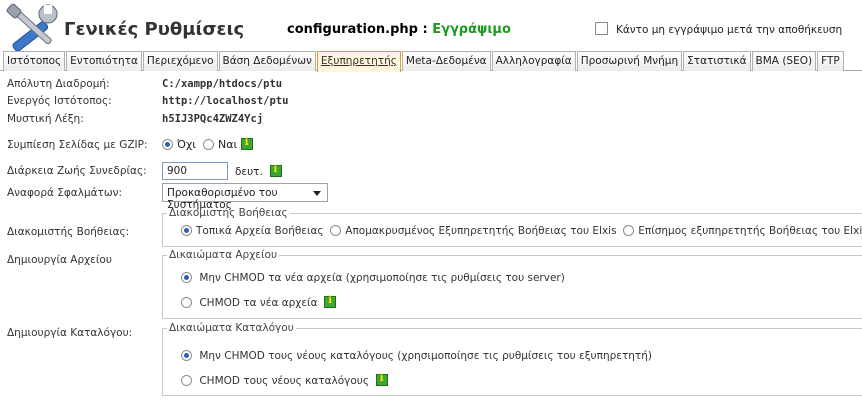 Image resolution: width=862 pixels, height=402 pixels. Describe the element at coordinates (225, 101) in the screenshot. I see `site-url-value: http://localhost/ptu` at that location.